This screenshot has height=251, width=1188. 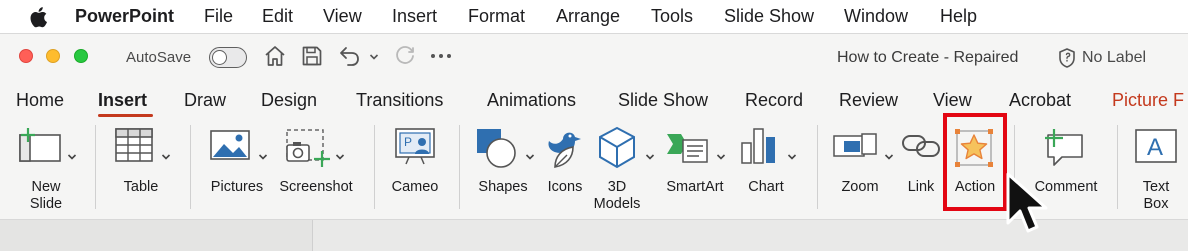 I want to click on menu-tools: Tools, so click(x=672, y=16).